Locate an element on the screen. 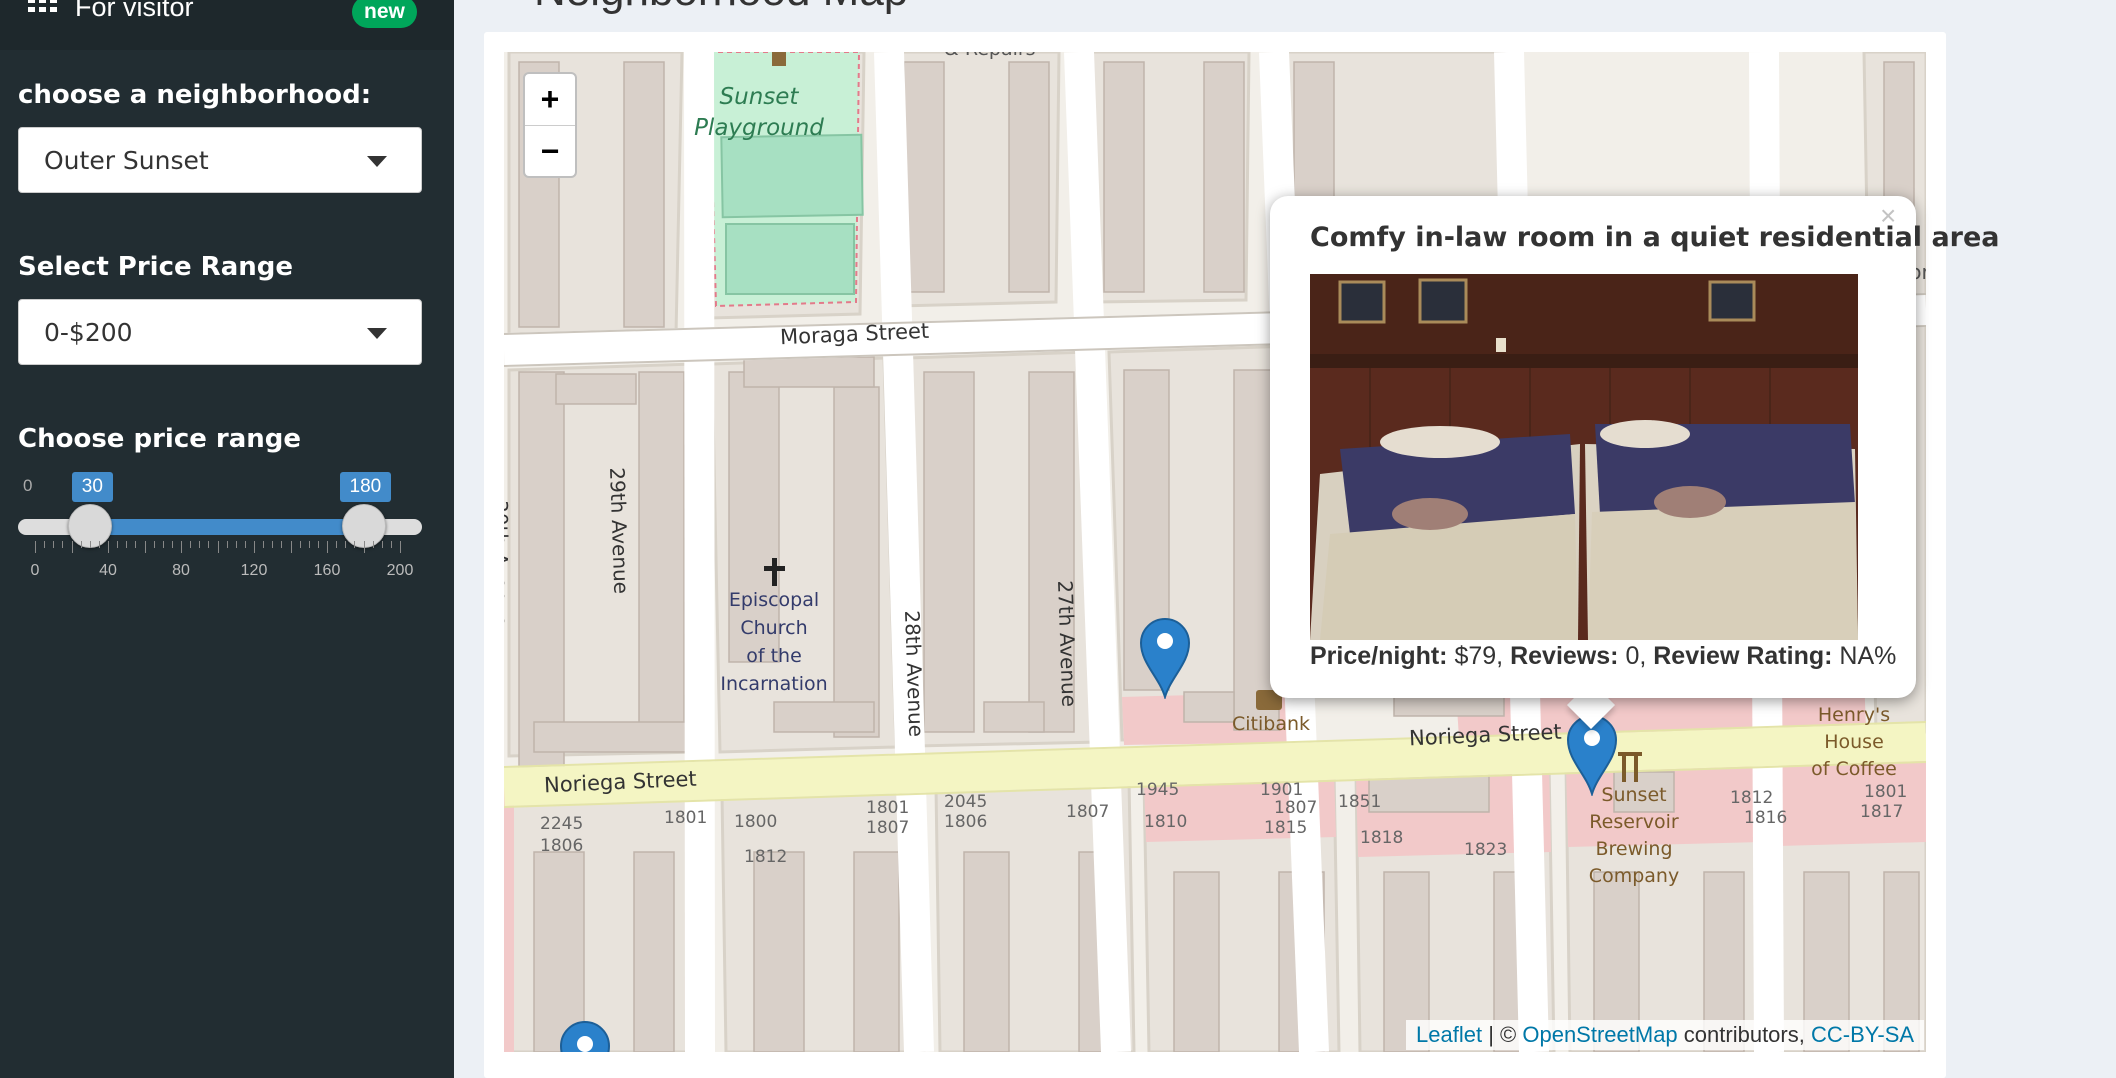 Image resolution: width=2116 pixels, height=1078 pixels. listing-photo is located at coordinates (1584, 457).